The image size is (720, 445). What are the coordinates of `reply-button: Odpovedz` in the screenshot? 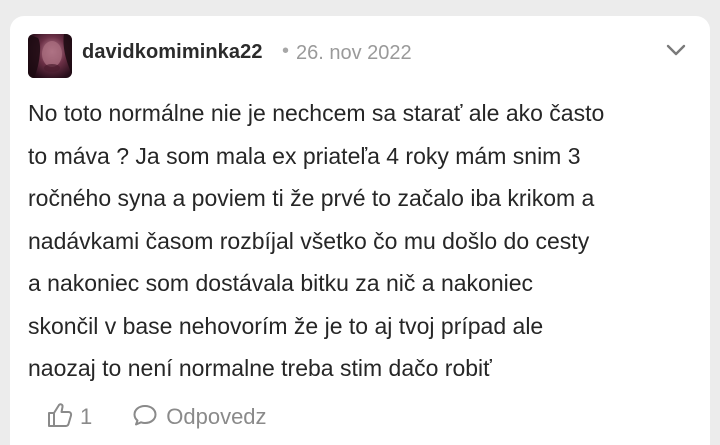 It's located at (199, 417).